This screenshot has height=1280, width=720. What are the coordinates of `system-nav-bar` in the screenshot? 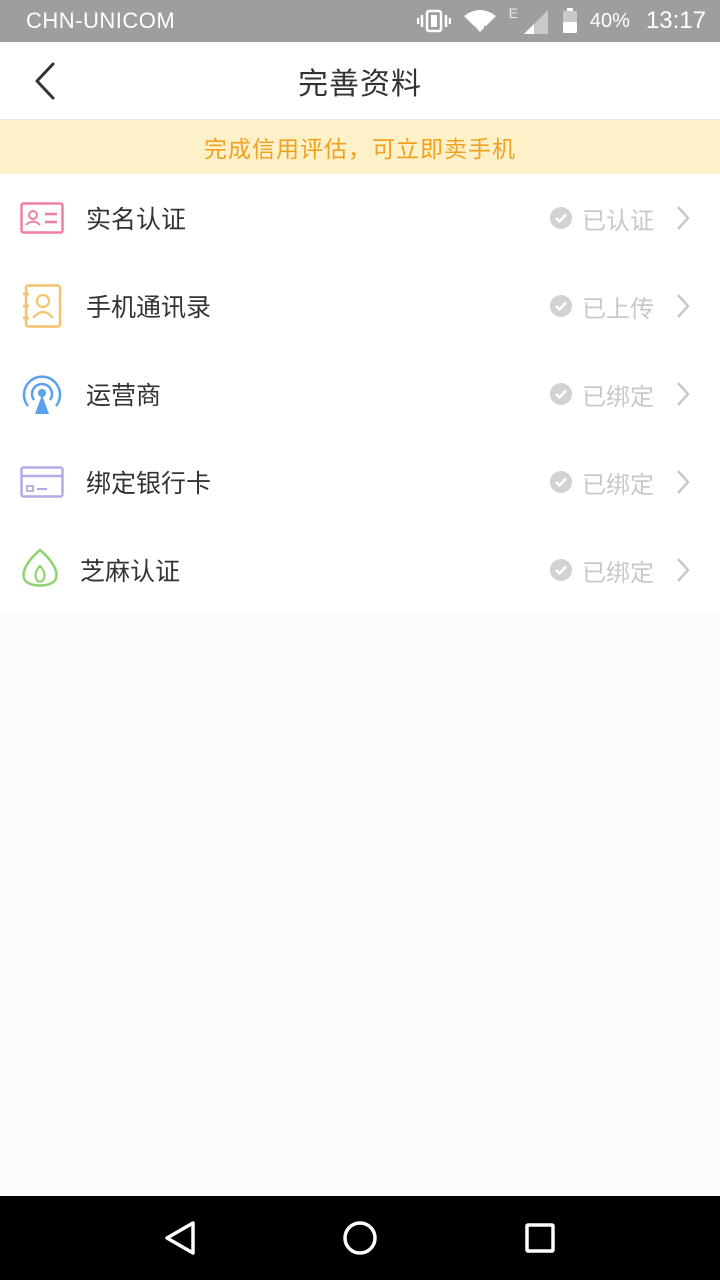 It's located at (360, 1238).